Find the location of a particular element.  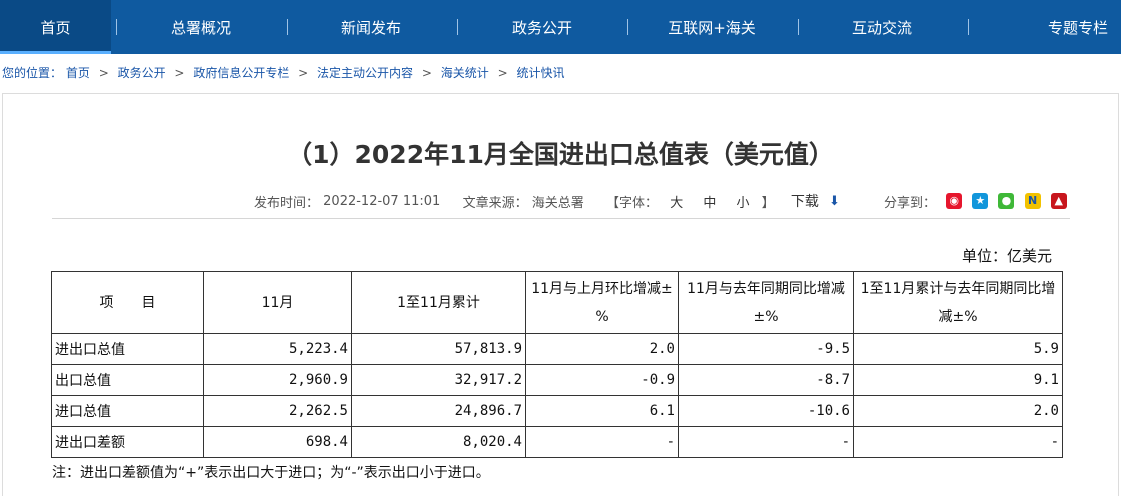

table-cell: 进出口总值 is located at coordinates (127, 349).